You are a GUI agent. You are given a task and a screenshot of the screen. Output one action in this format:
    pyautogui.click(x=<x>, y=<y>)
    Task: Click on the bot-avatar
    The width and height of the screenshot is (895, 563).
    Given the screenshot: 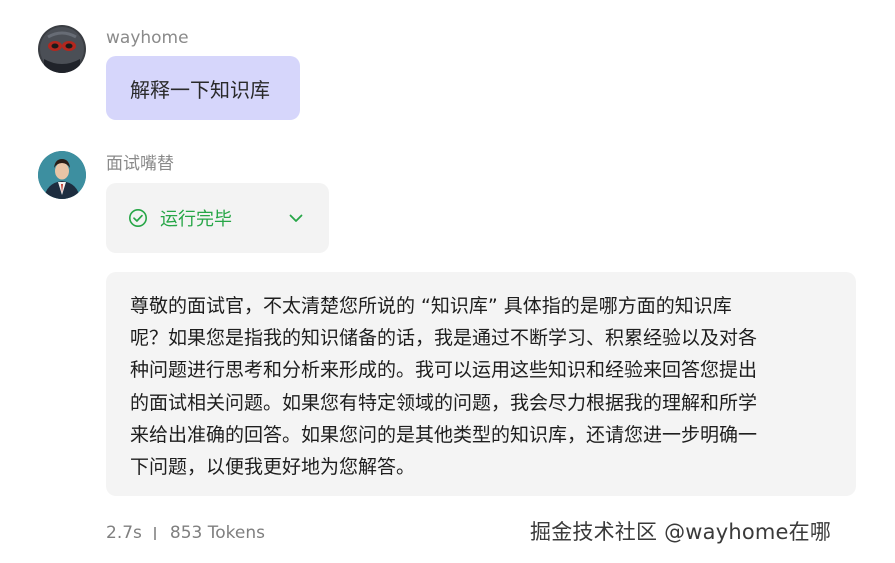 What is the action you would take?
    pyautogui.click(x=62, y=175)
    